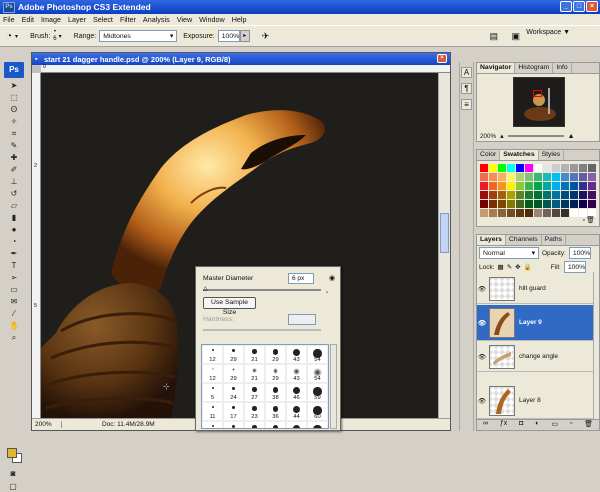 The height and width of the screenshot is (492, 600). Describe the element at coordinates (574, 267) in the screenshot. I see `fill-input: 100%` at that location.